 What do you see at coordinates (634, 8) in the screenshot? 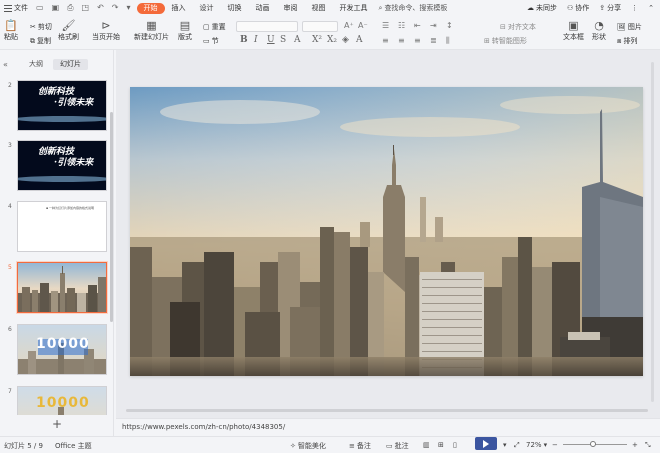
I see `more-icon: ⋮` at bounding box center [634, 8].